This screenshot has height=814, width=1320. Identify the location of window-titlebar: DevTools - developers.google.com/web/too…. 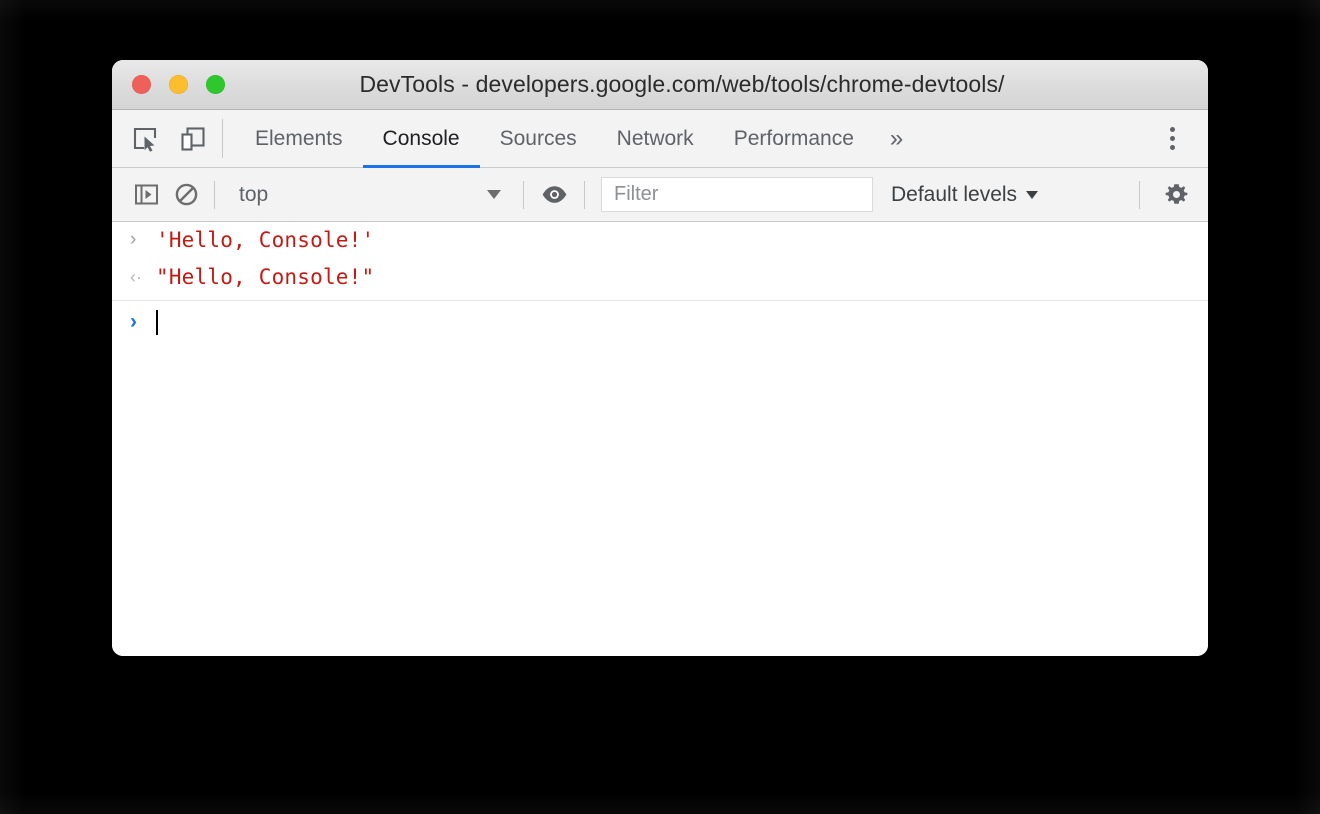
(660, 85).